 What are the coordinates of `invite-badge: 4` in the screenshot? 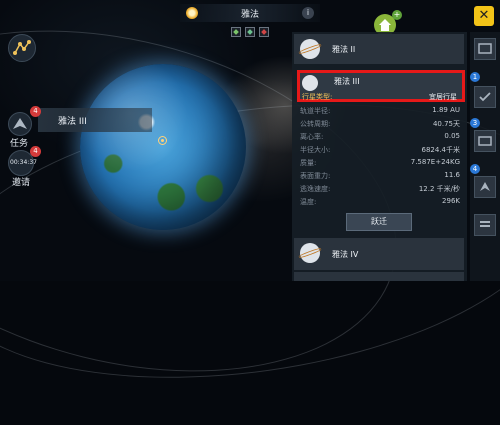 It's located at (35, 151).